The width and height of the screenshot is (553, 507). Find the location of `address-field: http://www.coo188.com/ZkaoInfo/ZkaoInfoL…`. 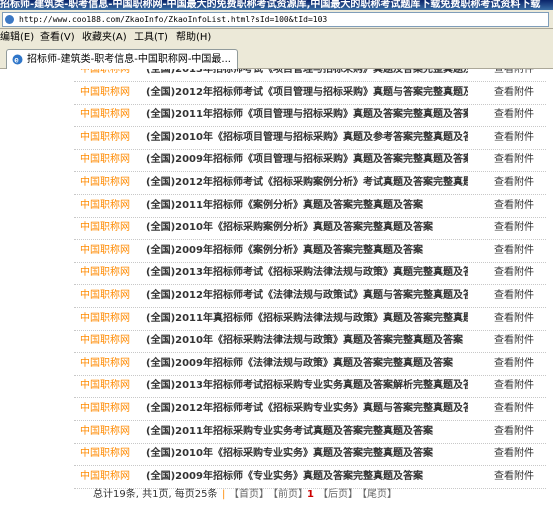

address-field: http://www.coo188.com/ZkaoInfo/ZkaoInfoL… is located at coordinates (275, 19).